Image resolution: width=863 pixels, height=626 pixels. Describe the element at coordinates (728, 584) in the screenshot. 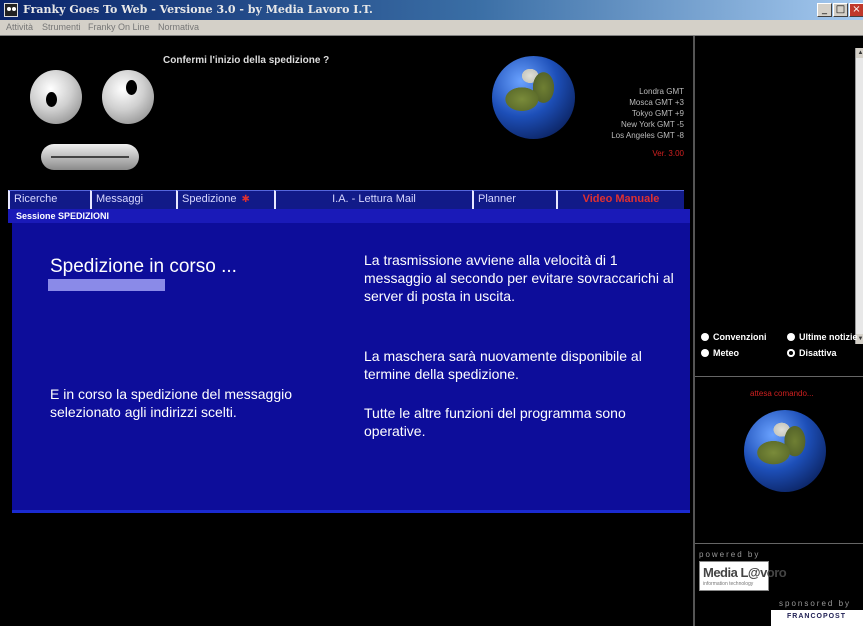

I see `logo-subtext: information technology` at that location.